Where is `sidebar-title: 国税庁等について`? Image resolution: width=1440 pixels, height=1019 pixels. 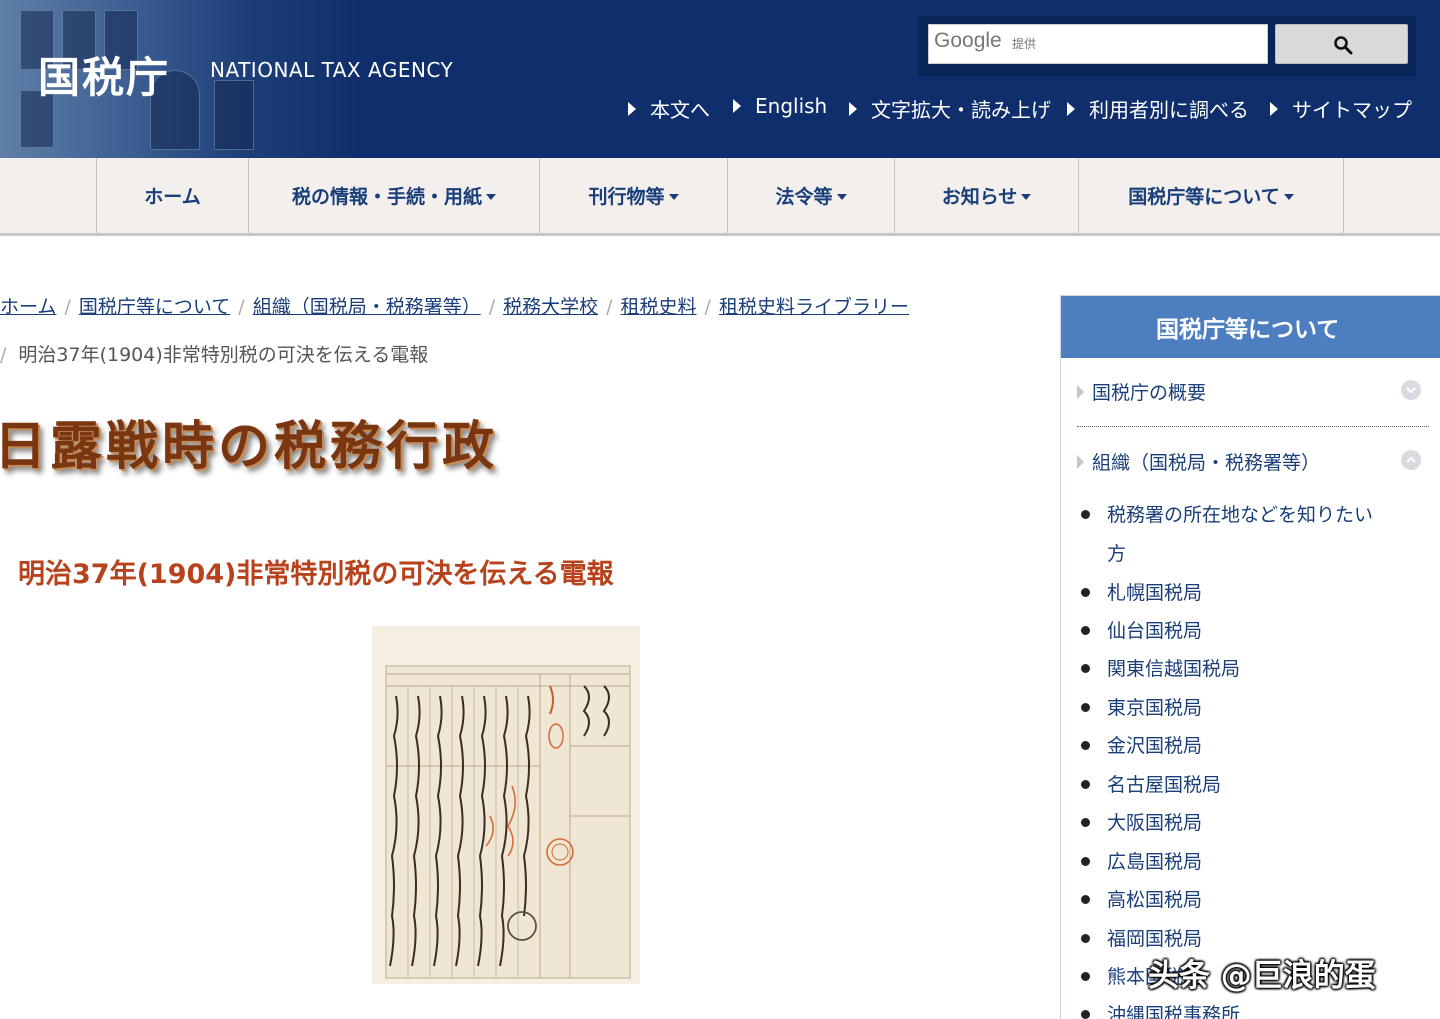
sidebar-title: 国税庁等について is located at coordinates (1250, 327).